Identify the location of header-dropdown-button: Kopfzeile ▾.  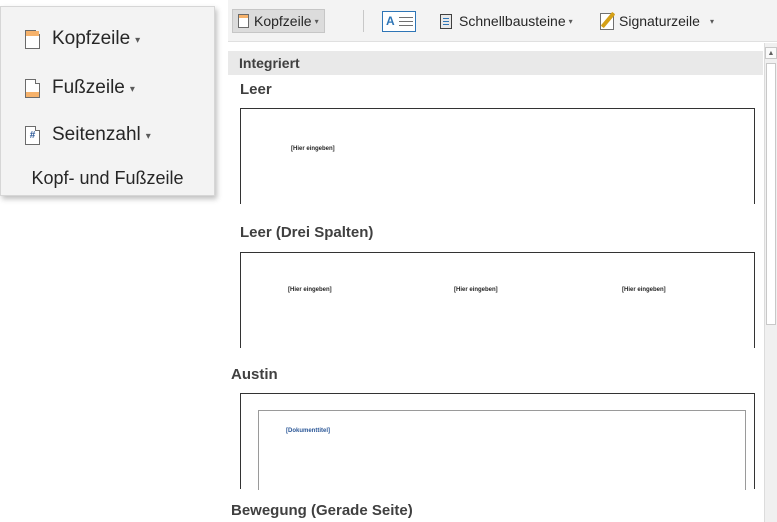
(82, 39).